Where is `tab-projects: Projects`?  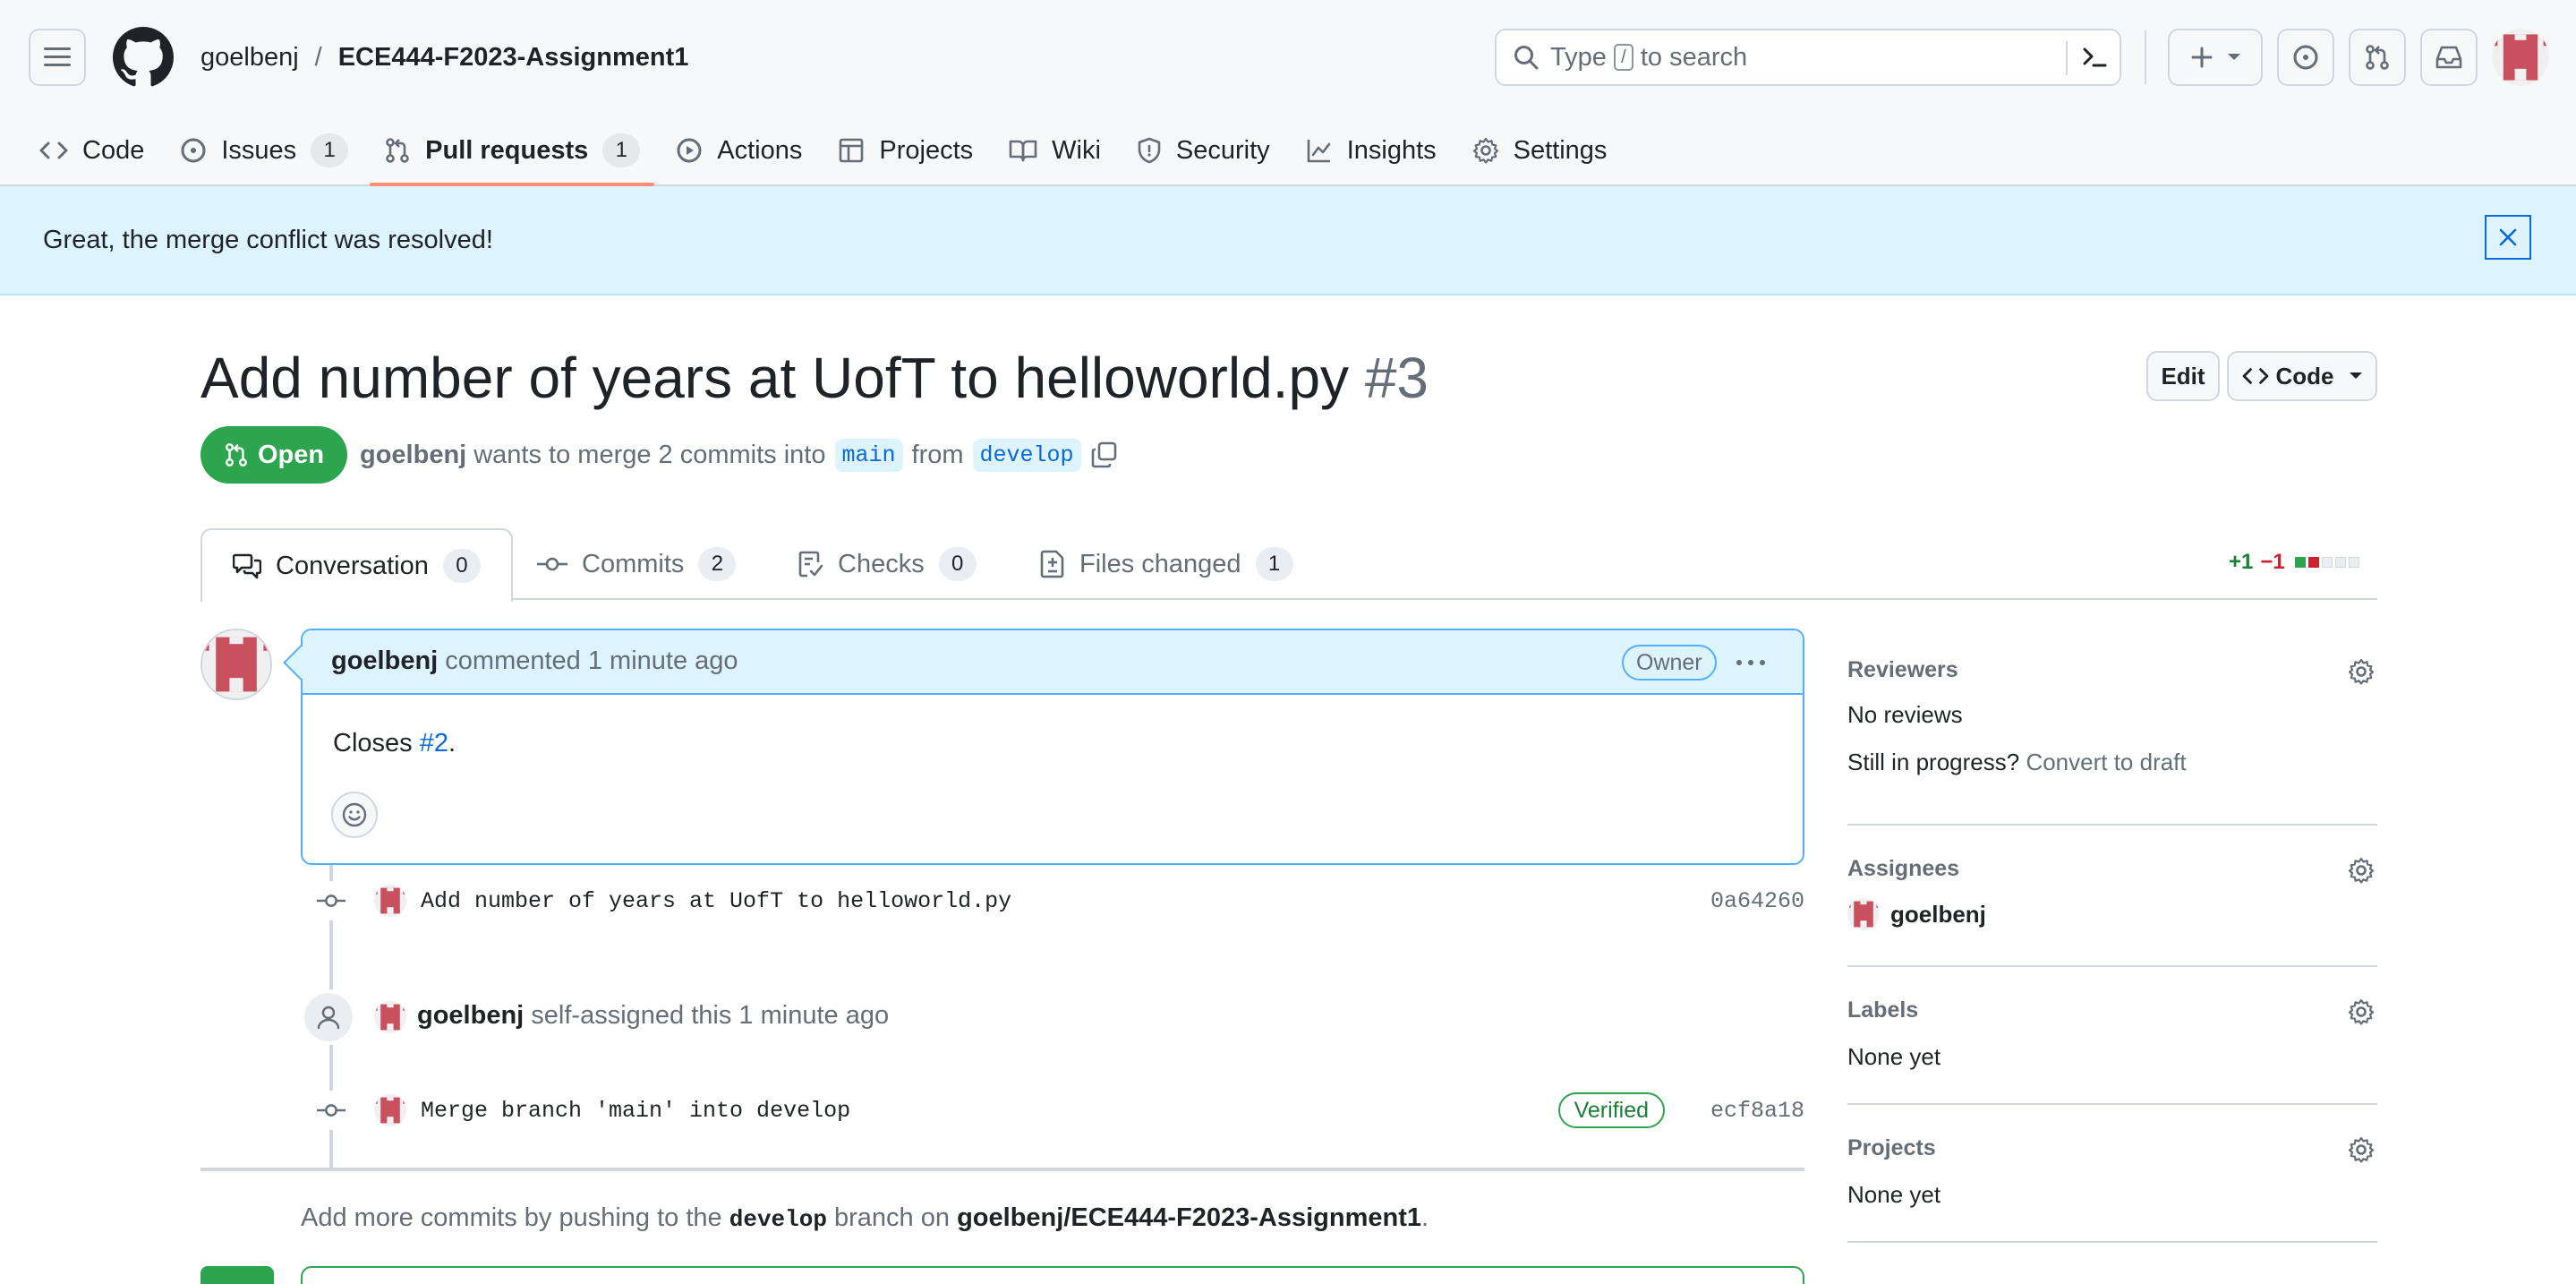
tab-projects: Projects is located at coordinates (905, 150).